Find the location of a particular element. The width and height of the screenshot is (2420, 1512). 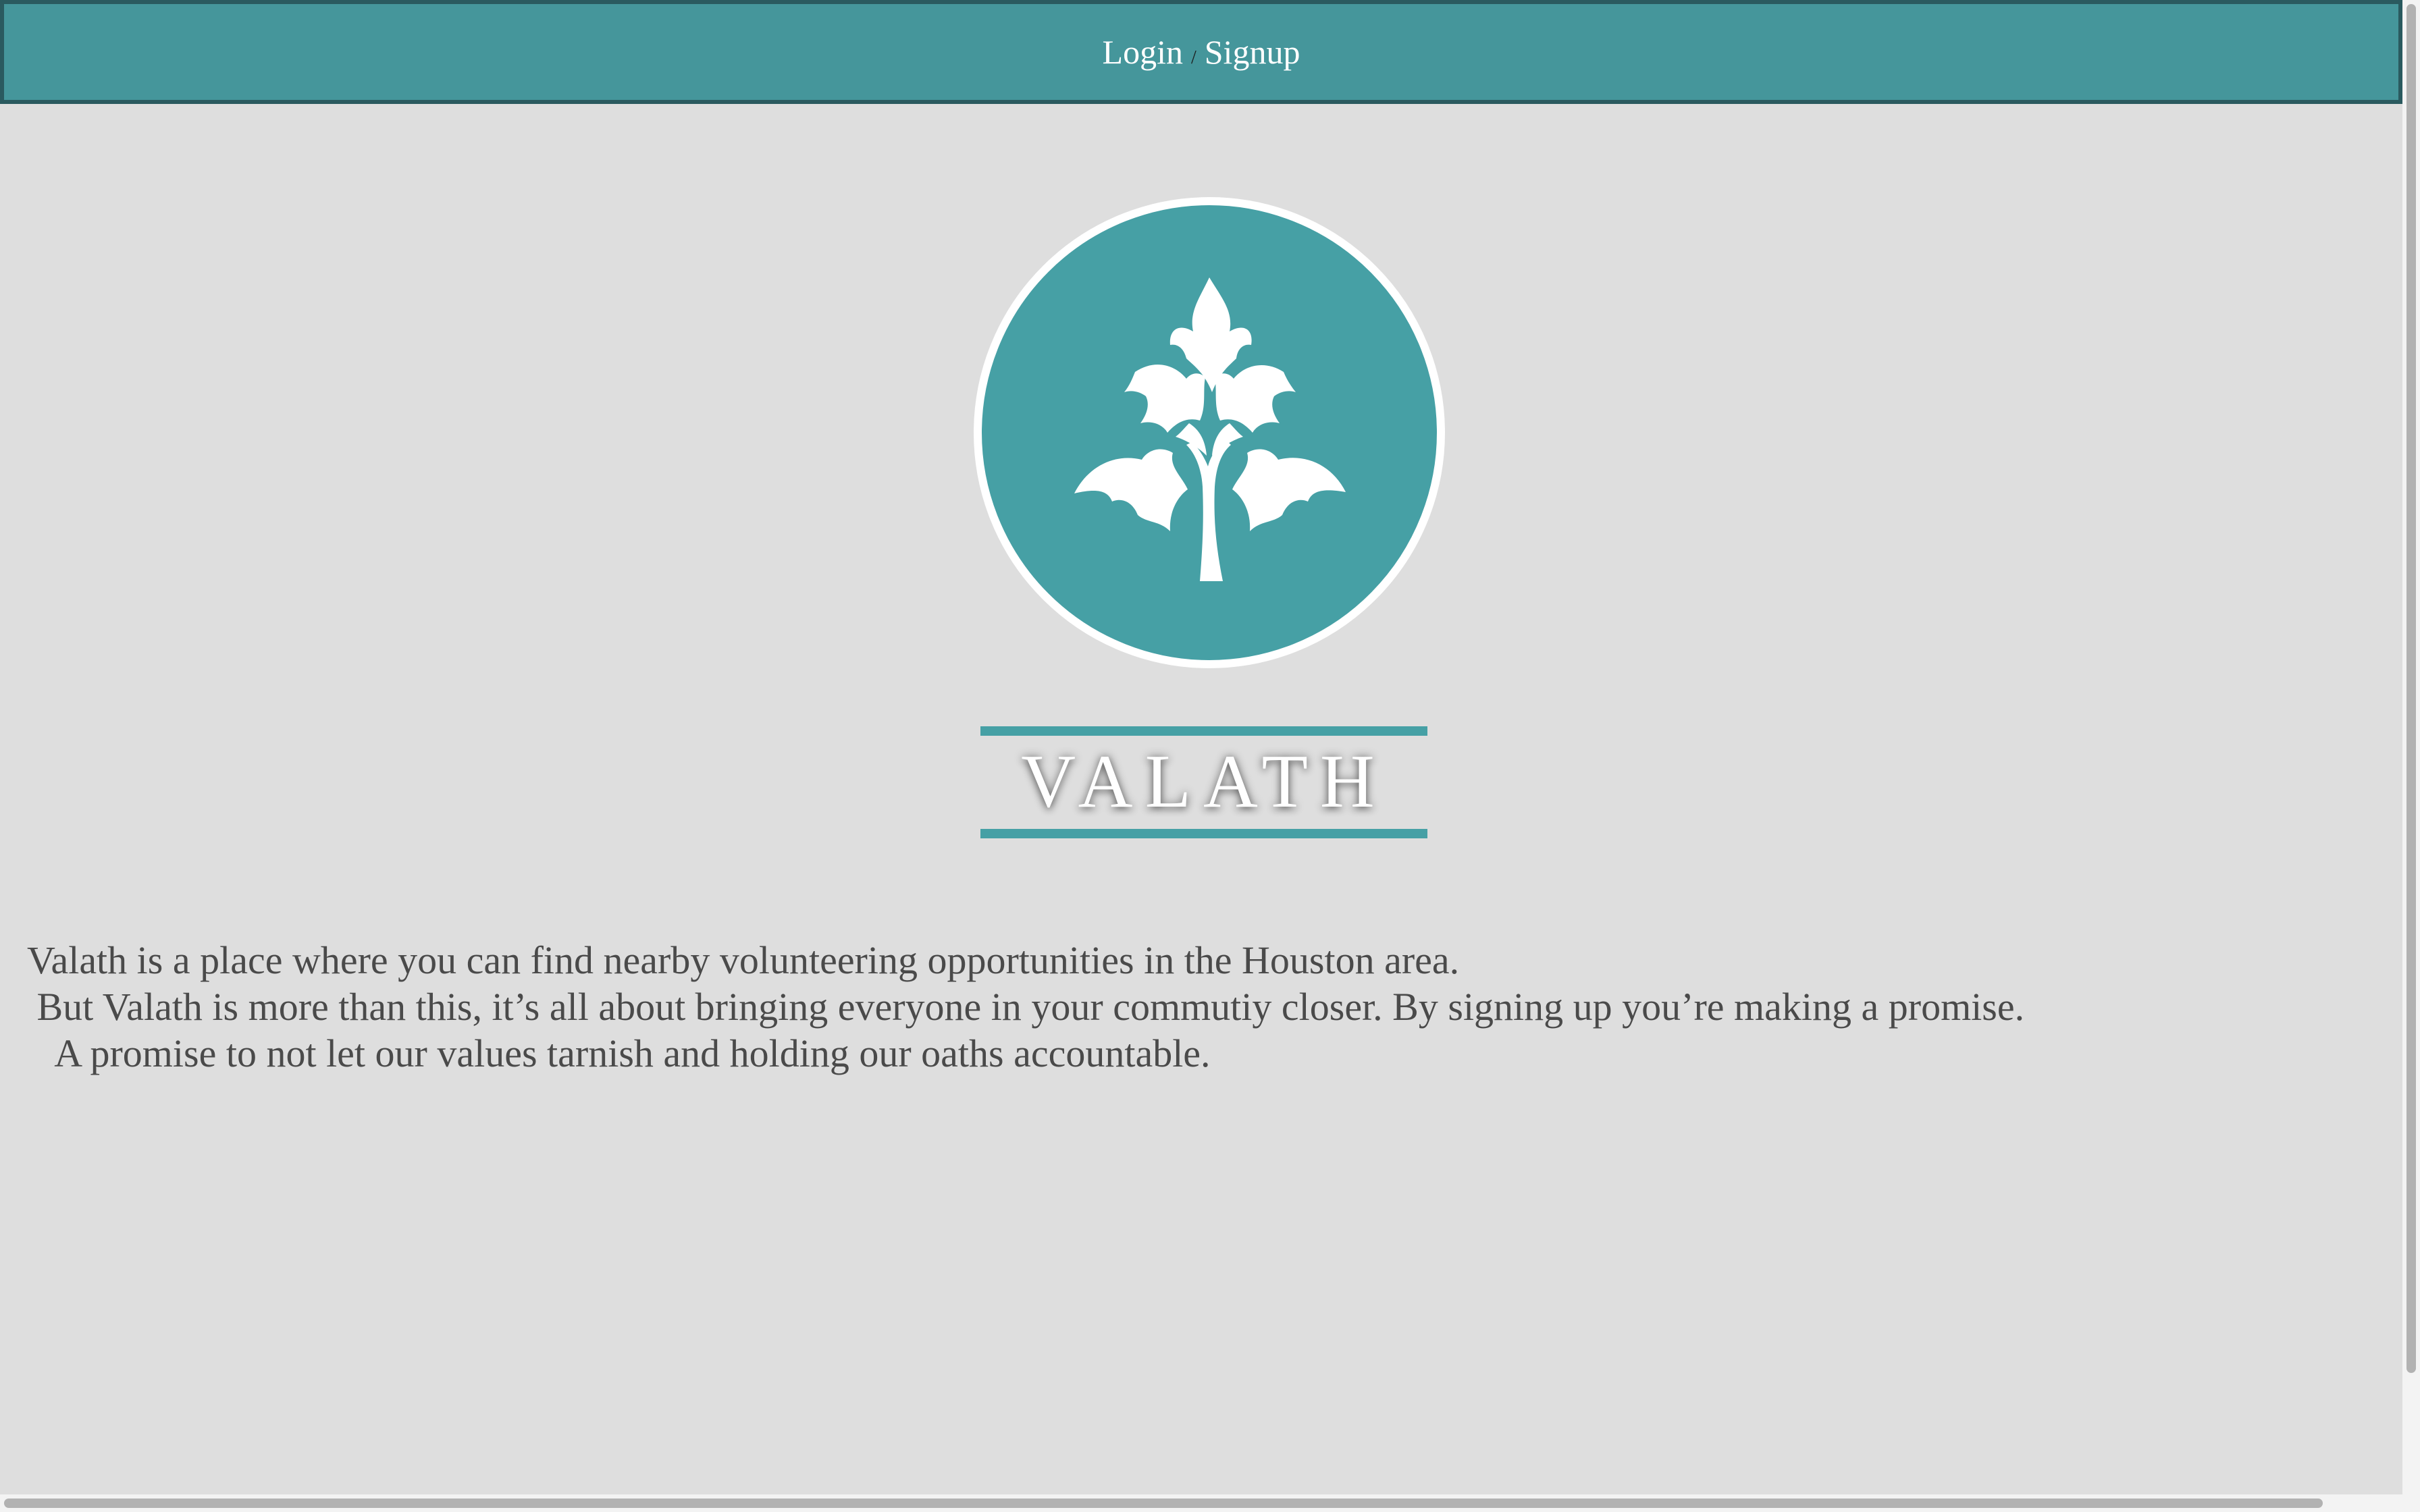

brand-name: VALATH is located at coordinates (1204, 782).